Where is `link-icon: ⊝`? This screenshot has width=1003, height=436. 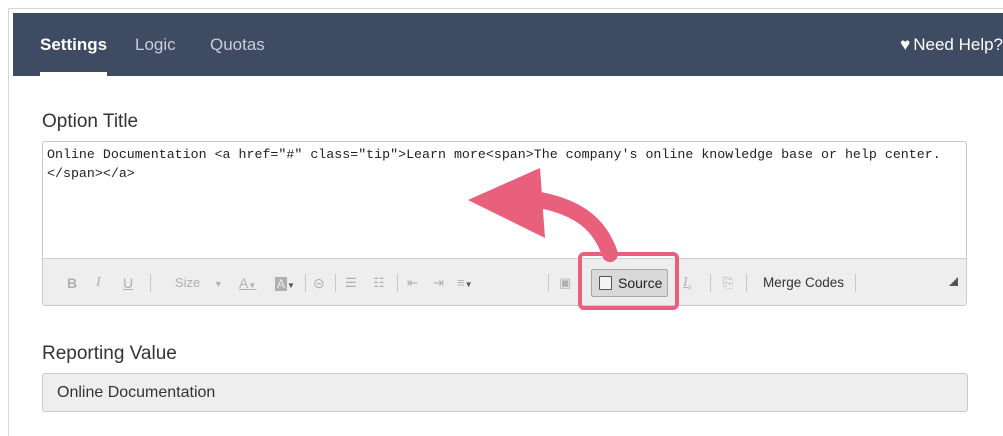 link-icon: ⊝ is located at coordinates (319, 282).